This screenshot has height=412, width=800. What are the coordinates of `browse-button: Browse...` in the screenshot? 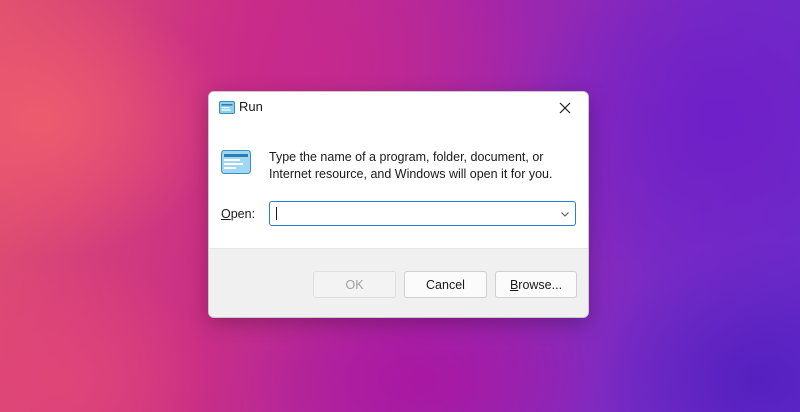 It's located at (536, 284).